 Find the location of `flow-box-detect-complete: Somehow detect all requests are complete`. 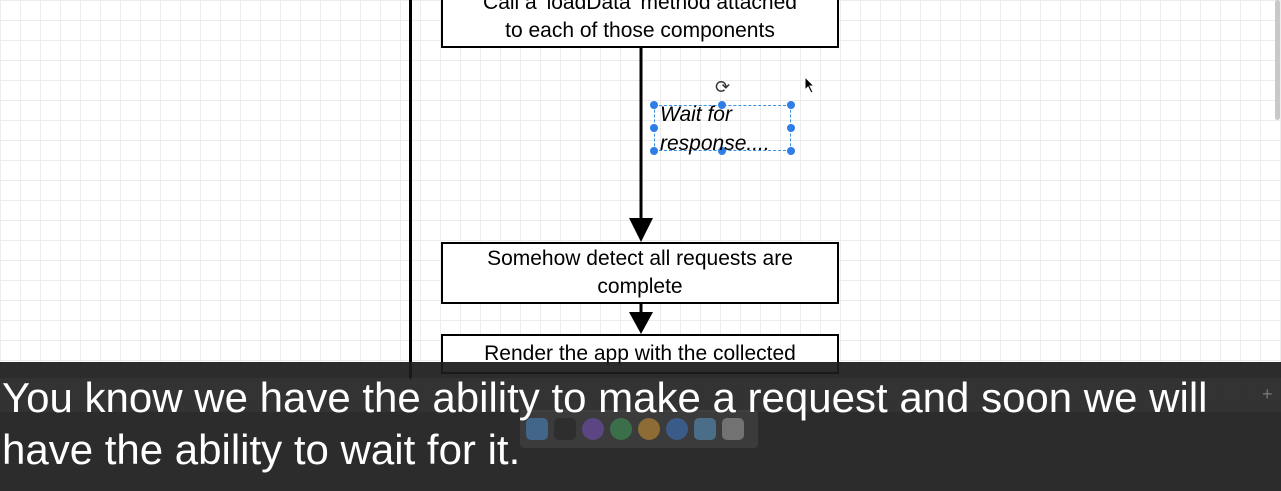

flow-box-detect-complete: Somehow detect all requests are complete is located at coordinates (640, 273).